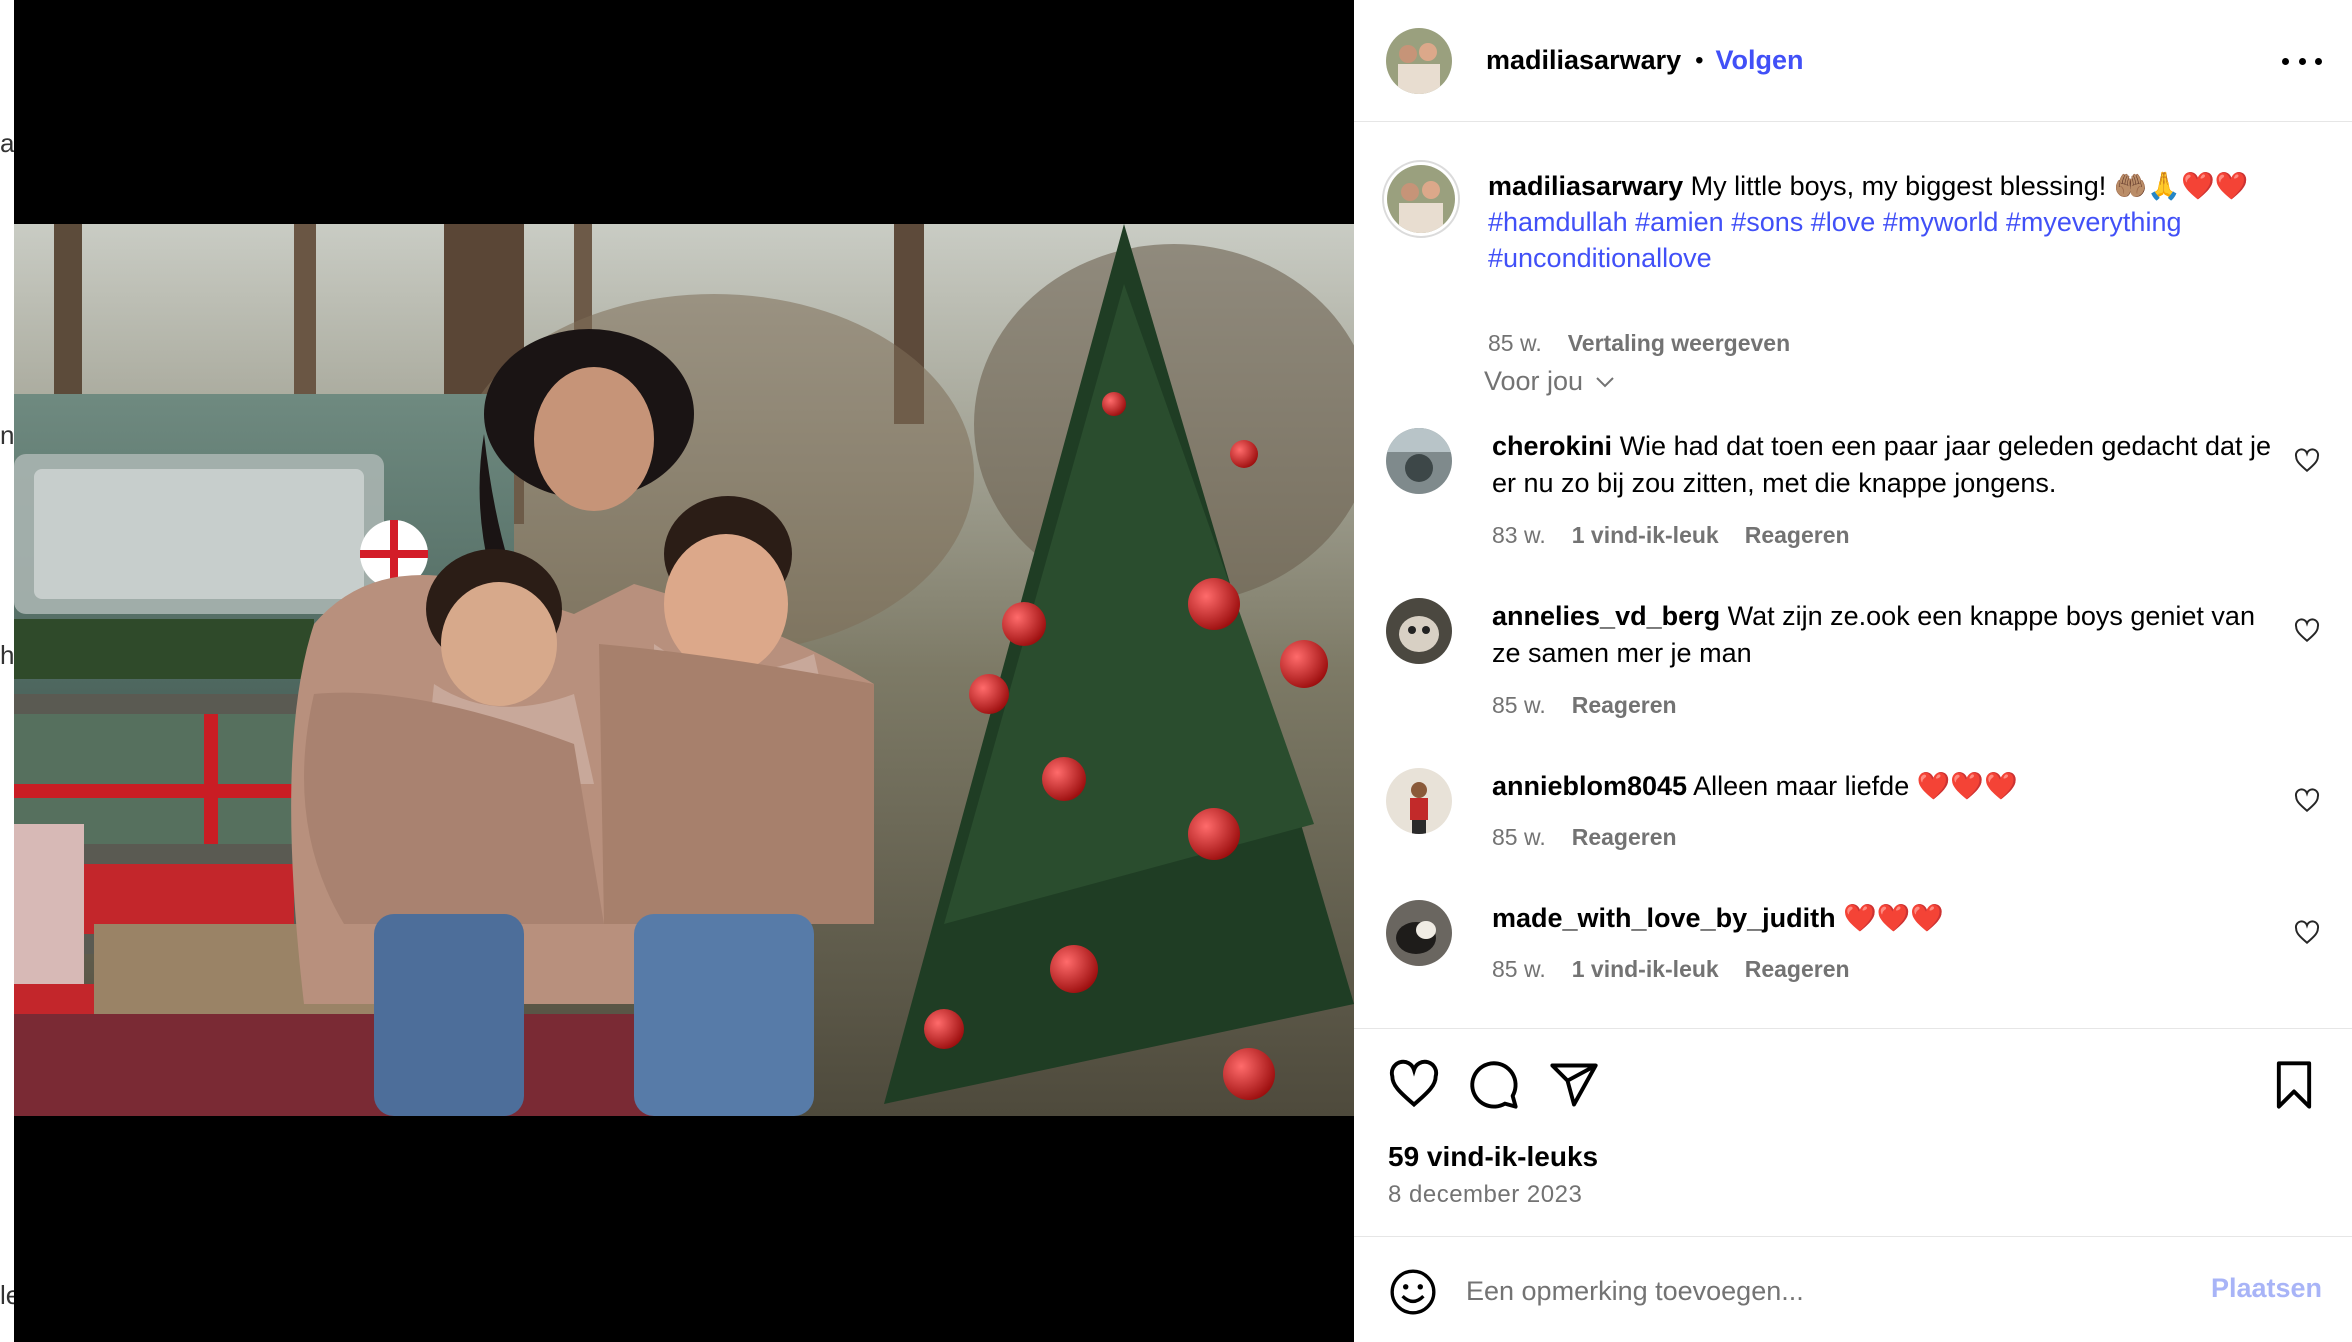 This screenshot has height=1342, width=2352. What do you see at coordinates (1485, 1194) in the screenshot?
I see `post-date: 8 december 2023` at bounding box center [1485, 1194].